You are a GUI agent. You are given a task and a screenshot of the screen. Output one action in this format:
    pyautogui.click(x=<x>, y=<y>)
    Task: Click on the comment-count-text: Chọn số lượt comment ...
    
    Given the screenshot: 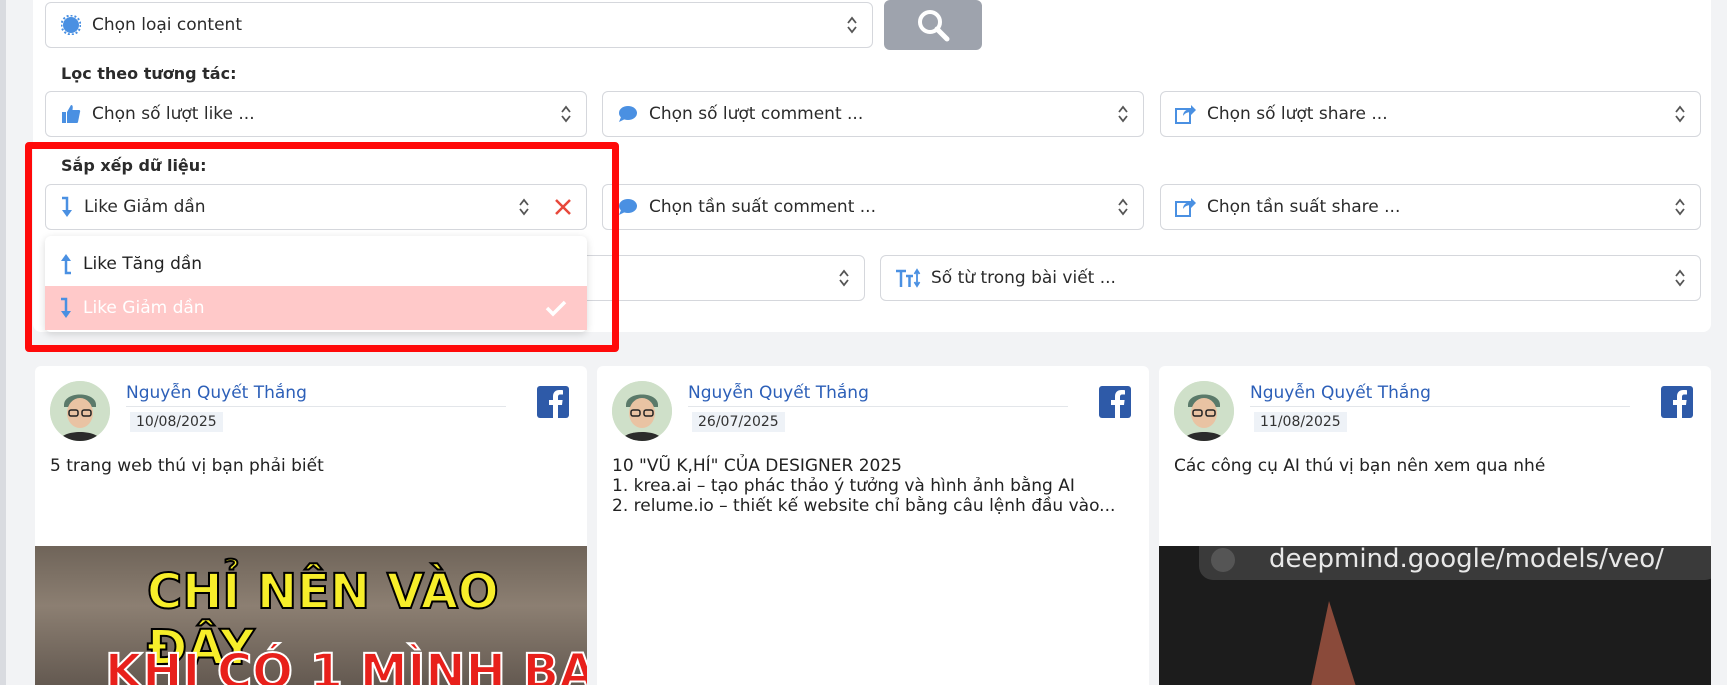 What is the action you would take?
    pyautogui.click(x=756, y=114)
    